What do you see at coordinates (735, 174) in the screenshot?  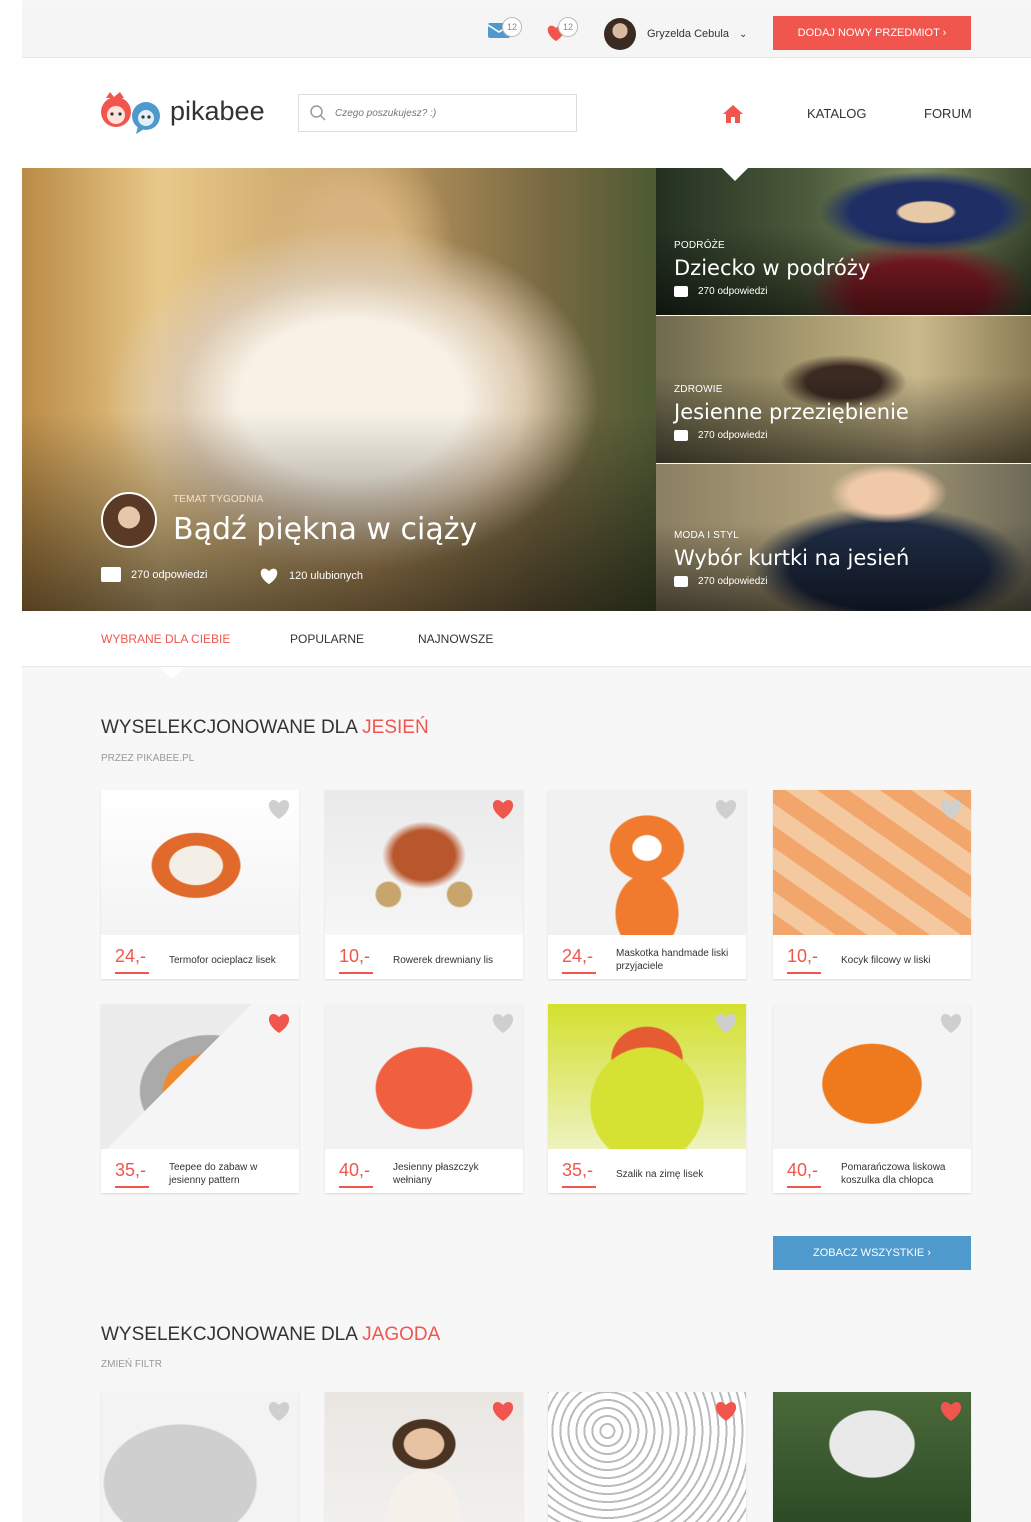 I see `nav-pointer` at bounding box center [735, 174].